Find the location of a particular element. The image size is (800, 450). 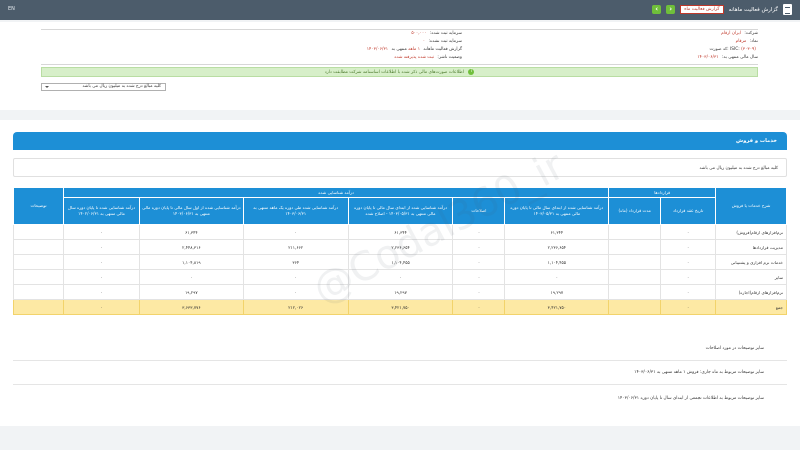

document-icon is located at coordinates (787, 9).